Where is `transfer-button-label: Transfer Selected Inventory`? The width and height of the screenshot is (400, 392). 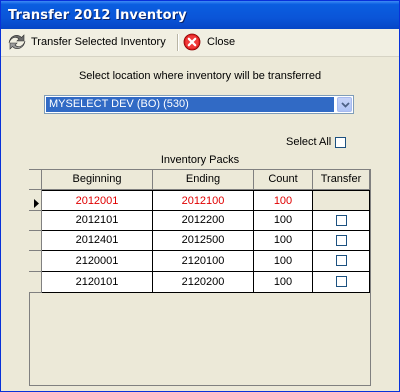 transfer-button-label: Transfer Selected Inventory is located at coordinates (98, 42).